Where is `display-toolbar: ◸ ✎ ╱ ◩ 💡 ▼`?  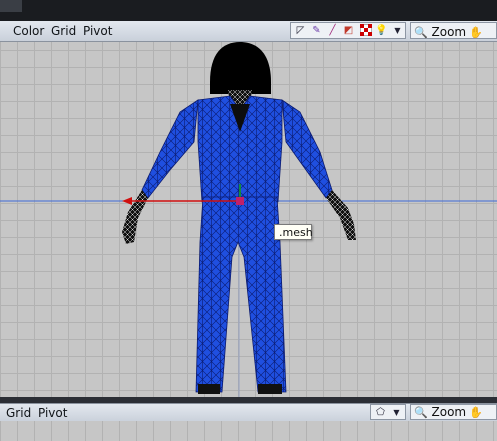
display-toolbar: ◸ ✎ ╱ ◩ 💡 ▼ is located at coordinates (348, 30).